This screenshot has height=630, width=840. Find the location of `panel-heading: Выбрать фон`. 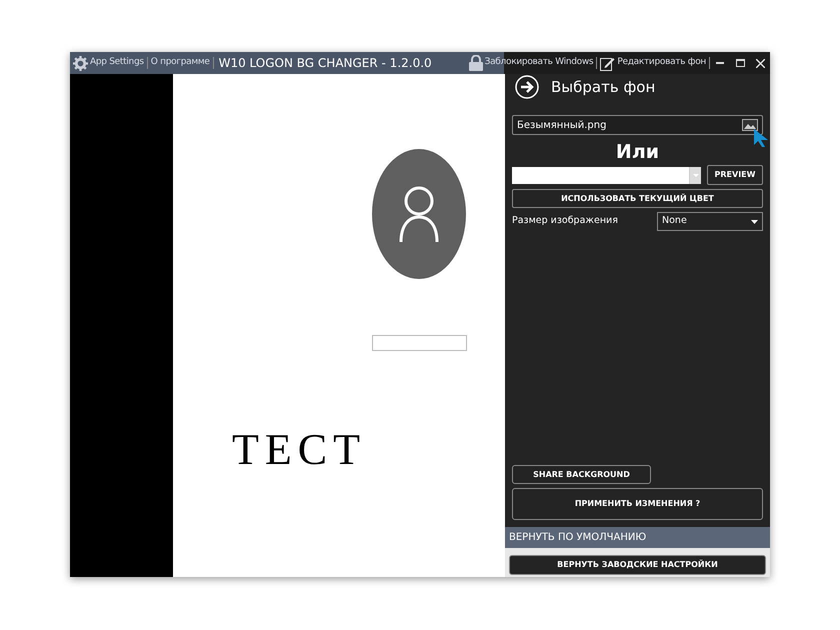

panel-heading: Выбрать фон is located at coordinates (603, 87).